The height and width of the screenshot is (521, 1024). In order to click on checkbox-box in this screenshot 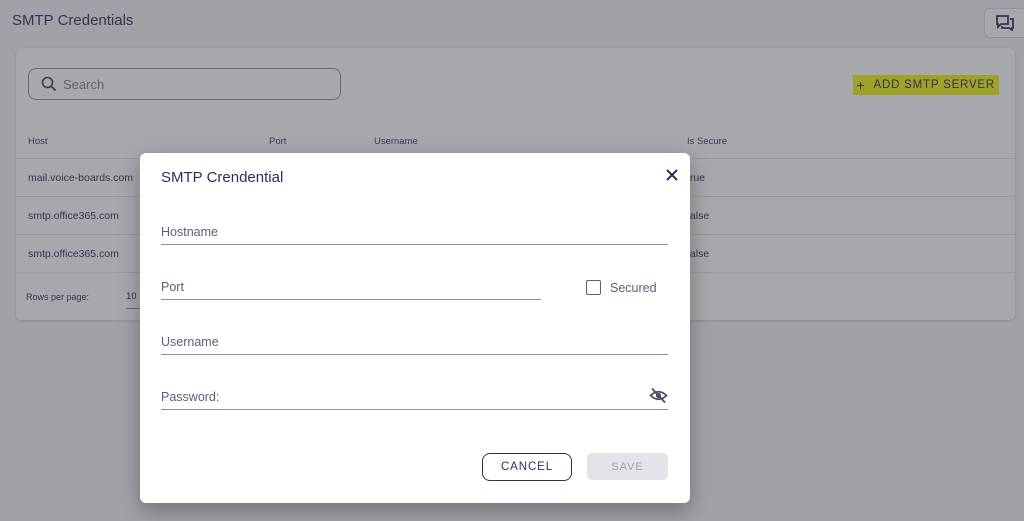, I will do `click(593, 287)`.